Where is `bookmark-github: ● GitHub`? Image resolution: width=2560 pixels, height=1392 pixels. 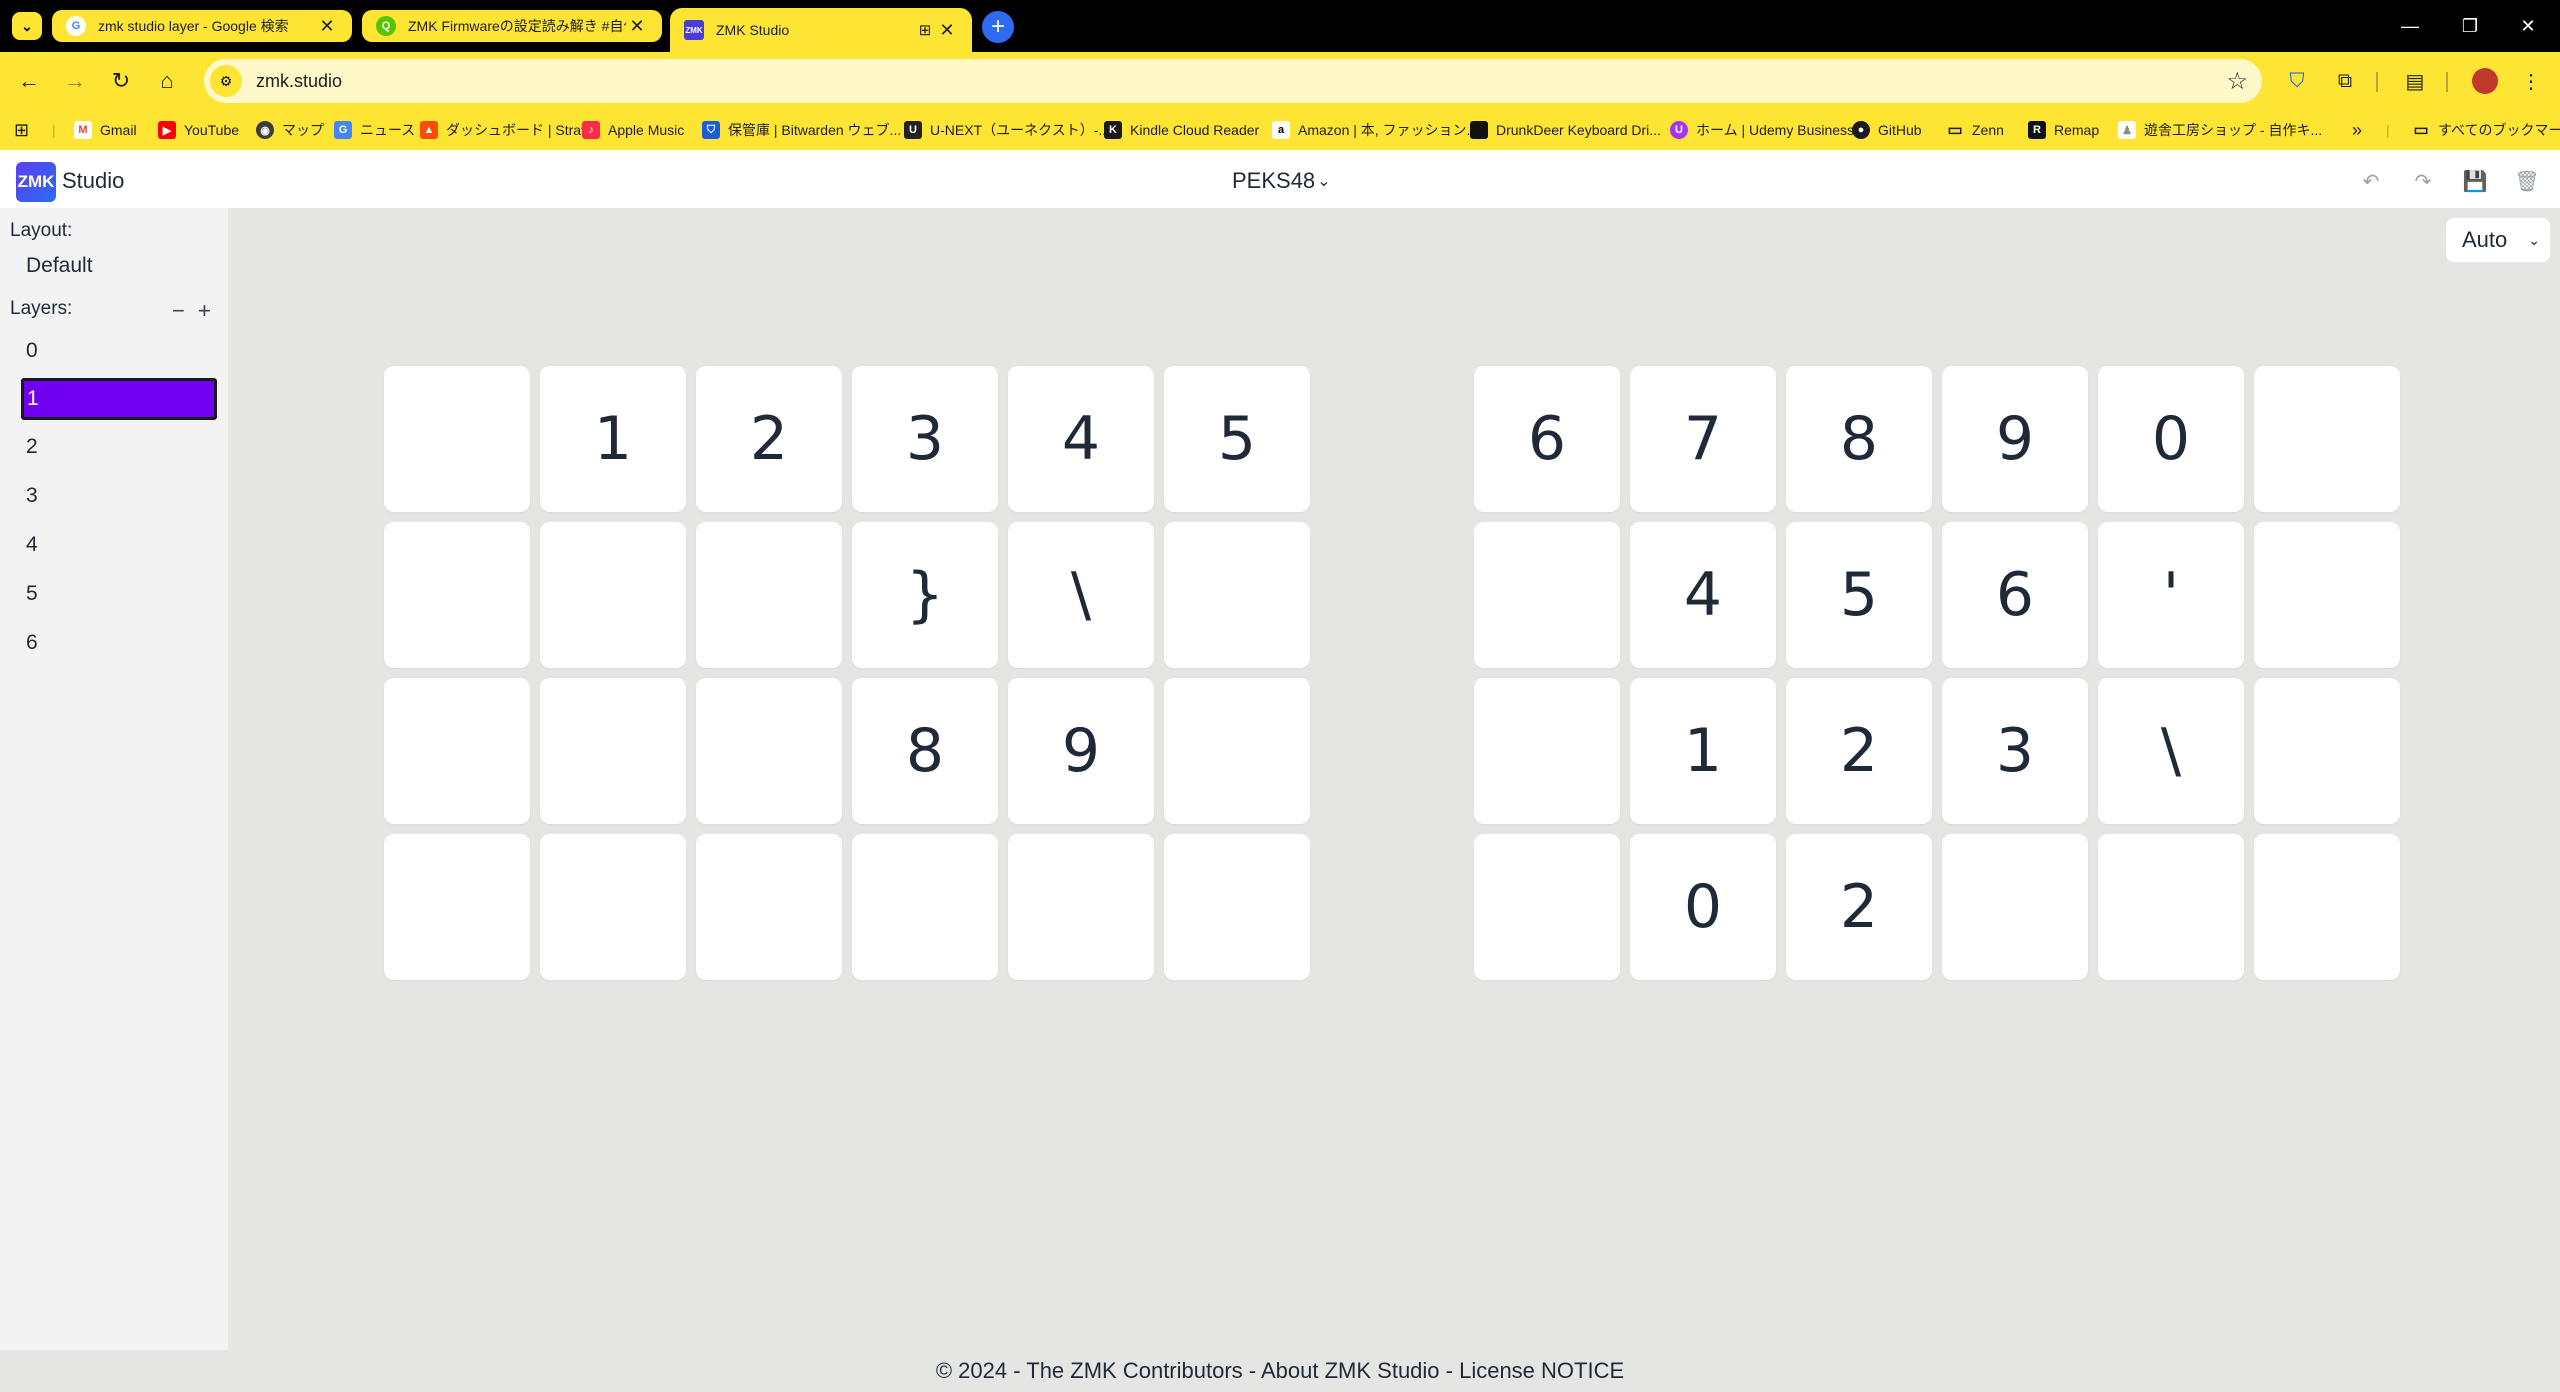 bookmark-github: ● GitHub is located at coordinates (1887, 130).